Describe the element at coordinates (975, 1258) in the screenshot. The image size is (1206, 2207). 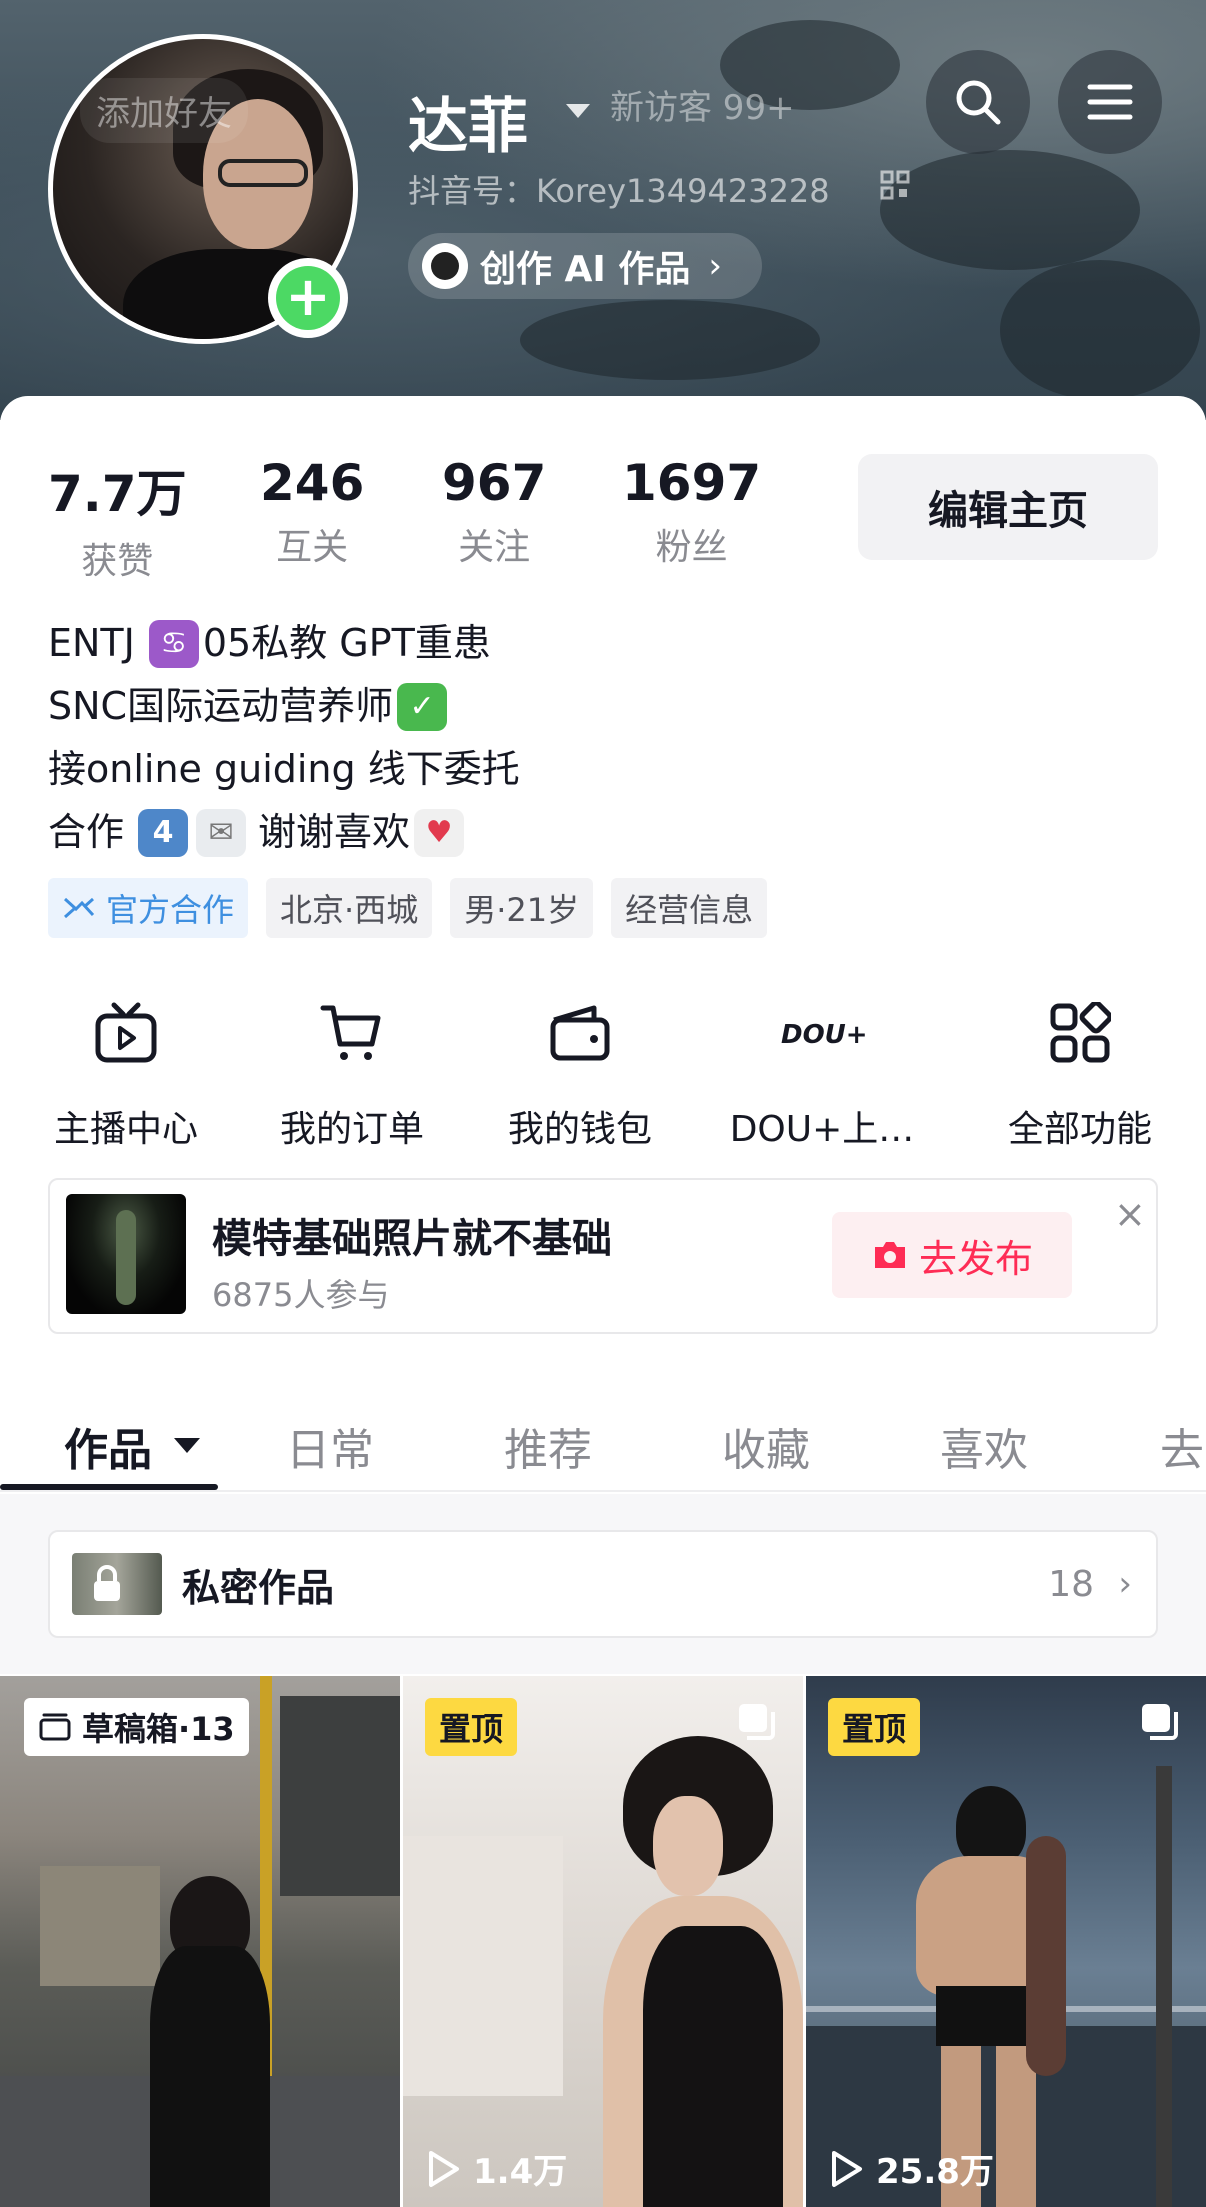
I see `go-publish-label: 去发布` at that location.